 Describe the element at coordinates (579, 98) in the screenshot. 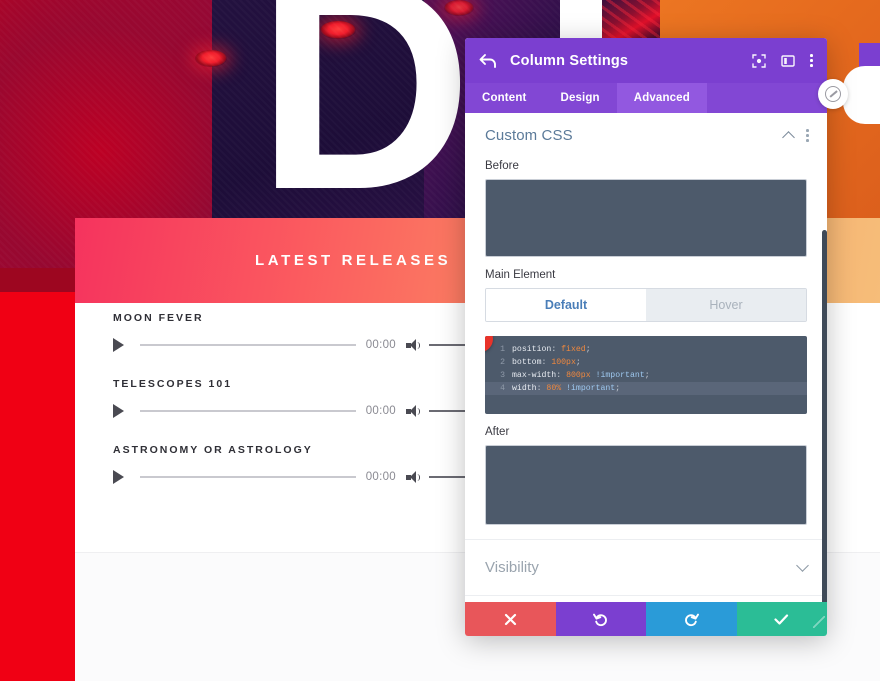

I see `tab-design: Design` at that location.